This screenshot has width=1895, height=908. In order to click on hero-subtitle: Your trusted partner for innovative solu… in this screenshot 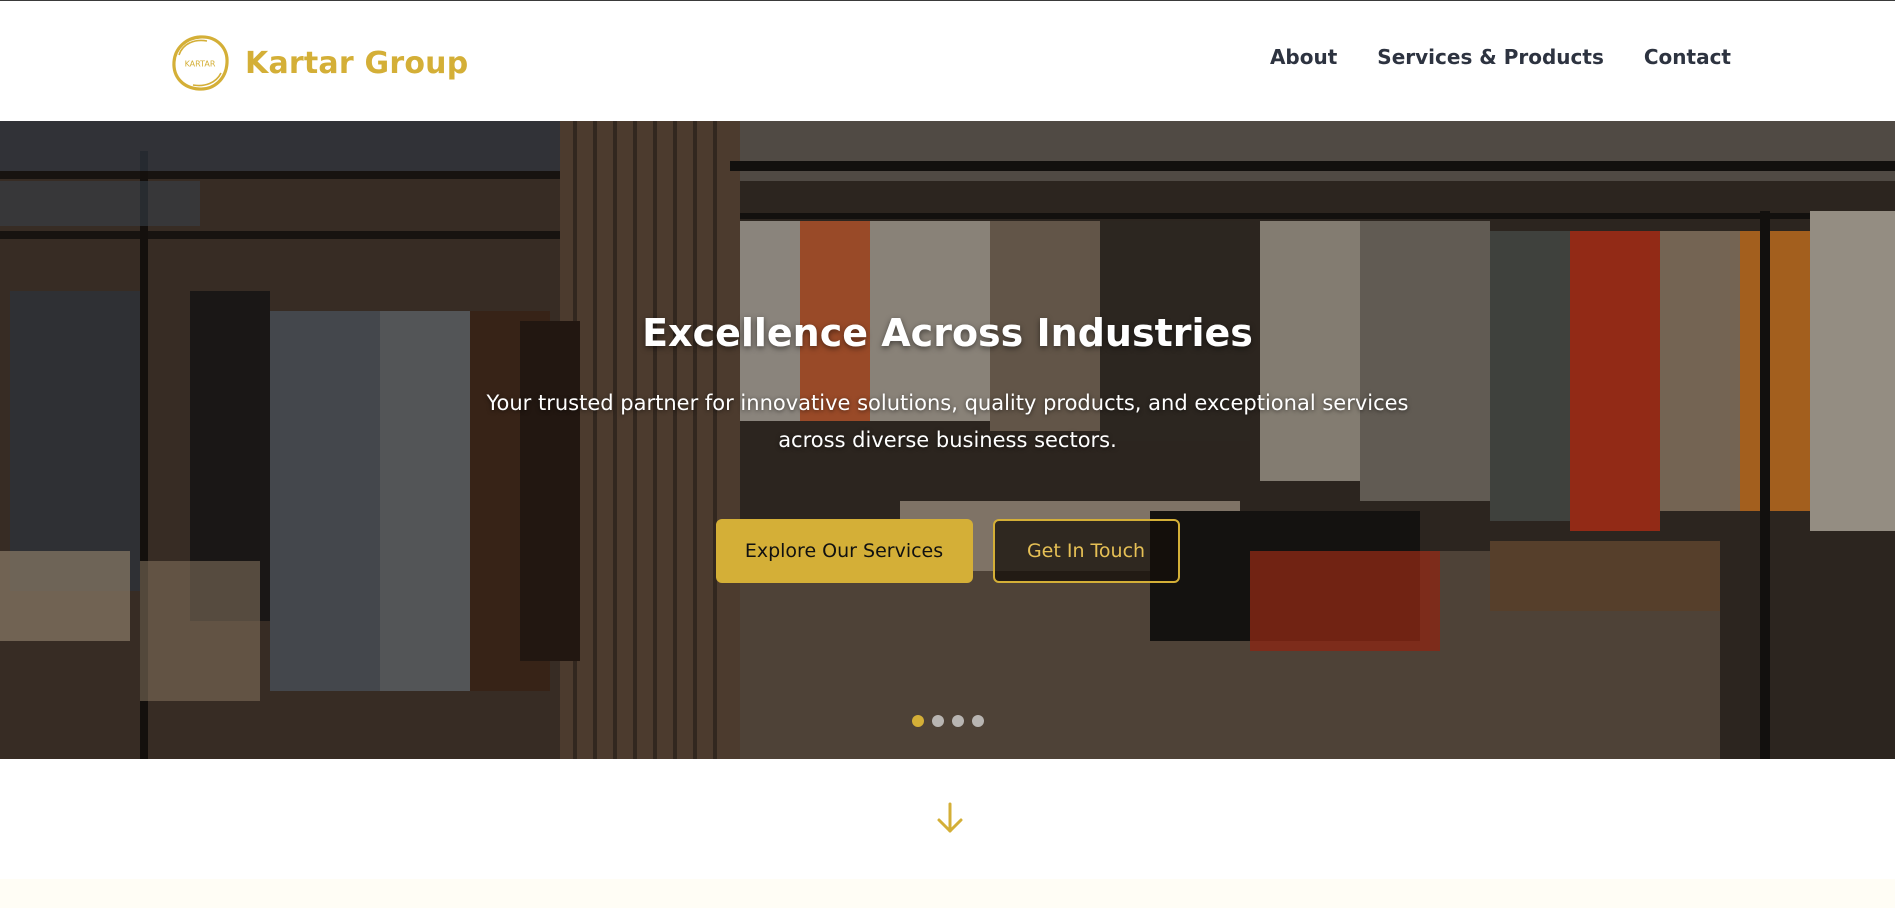, I will do `click(947, 421)`.